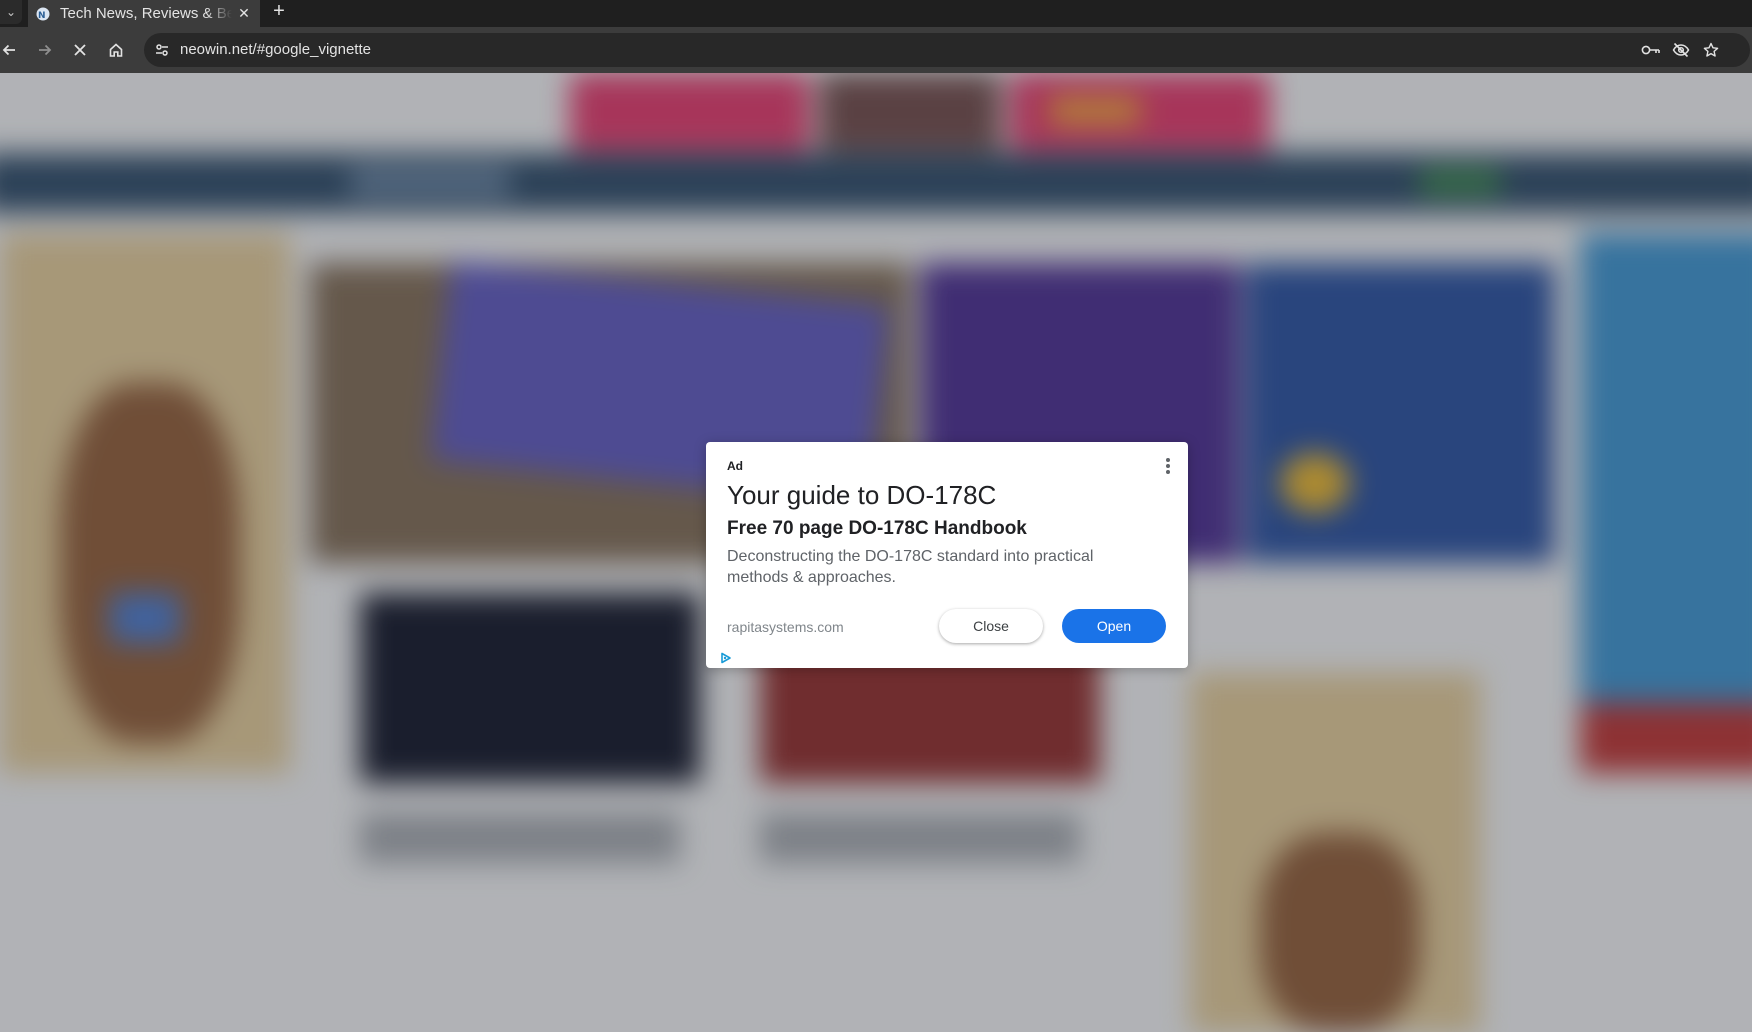  I want to click on browser-toolbar: neowin.net/#google_vignette, so click(876, 50).